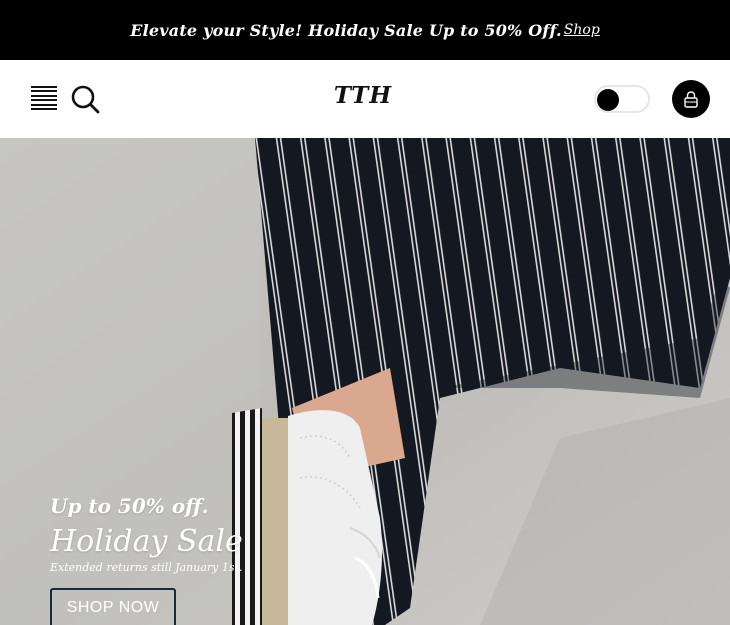 The width and height of the screenshot is (730, 625). I want to click on toggle-knob, so click(608, 100).